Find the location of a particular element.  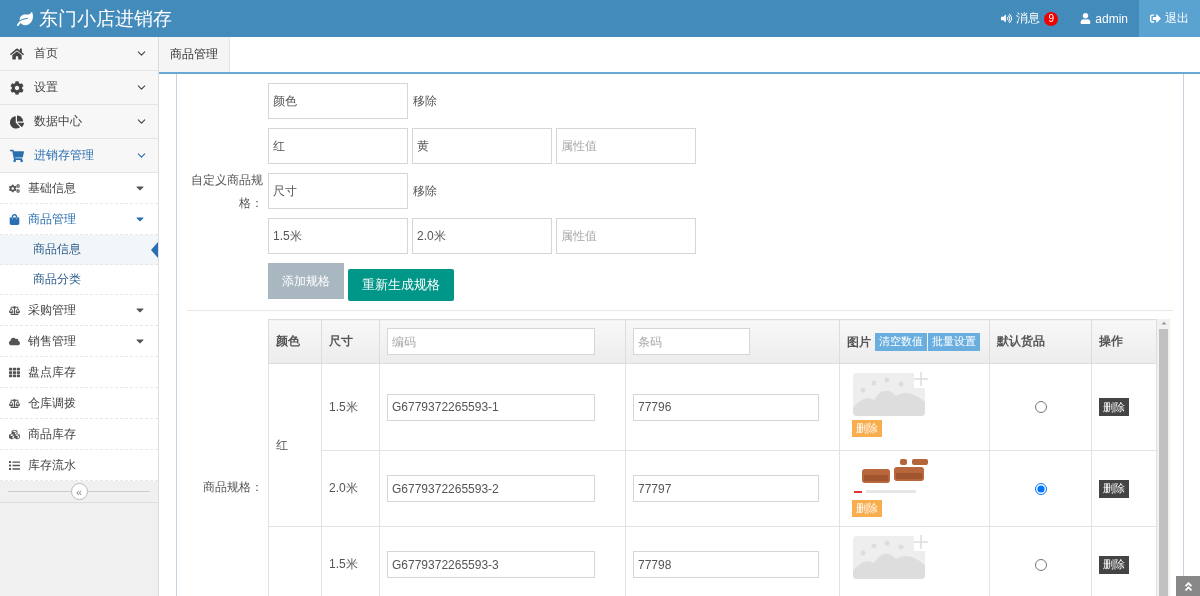

scrollbar is located at coordinates (1163, 457).